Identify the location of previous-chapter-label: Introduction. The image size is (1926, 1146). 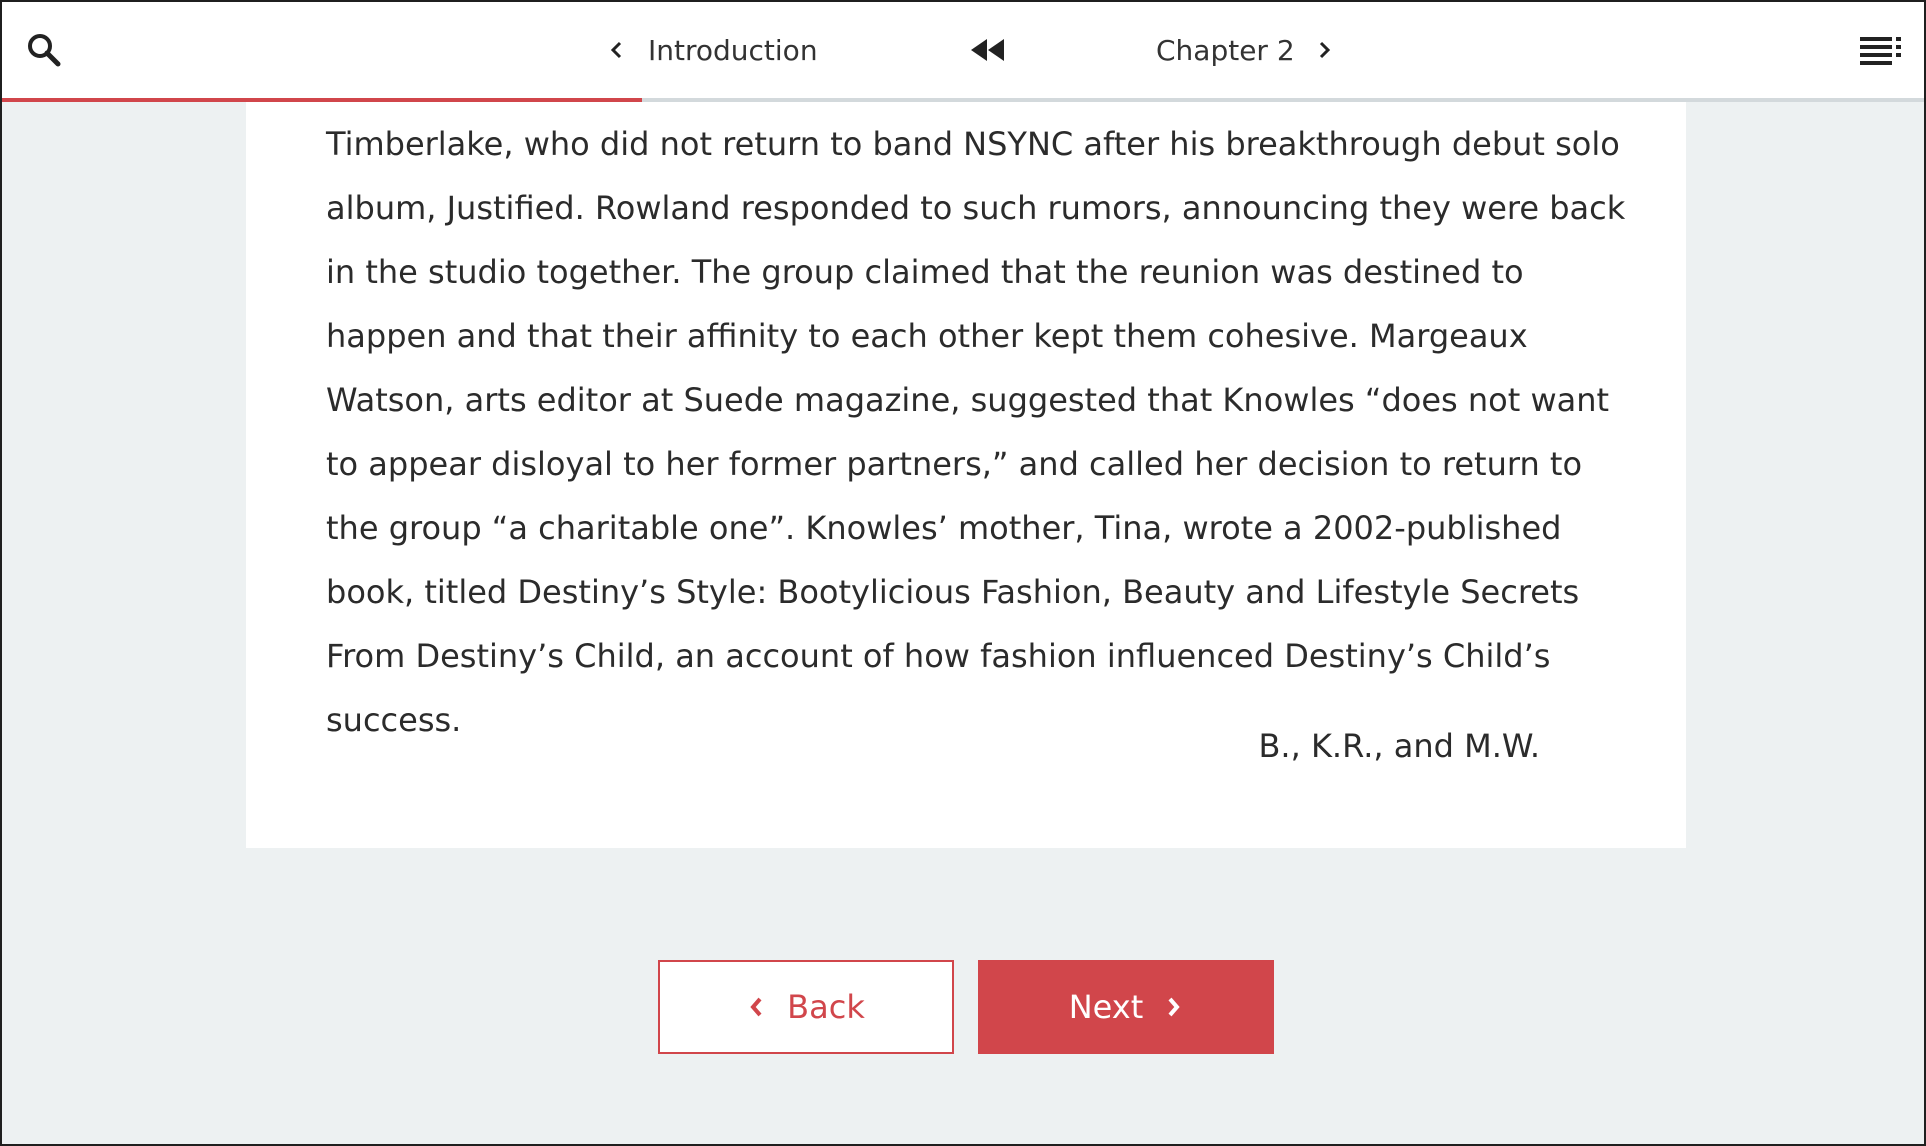
(733, 50).